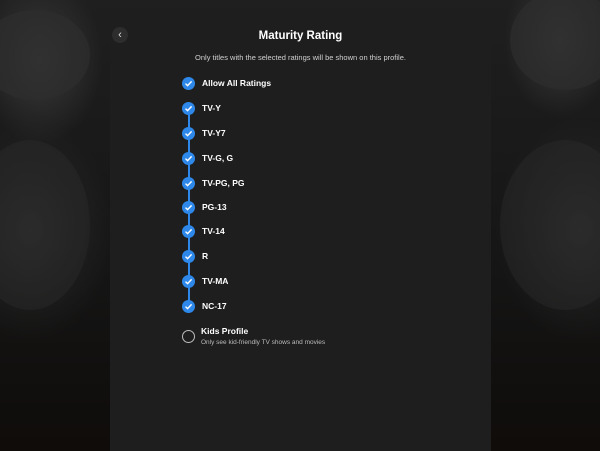  I want to click on rating-label: TV-Y7, so click(214, 133).